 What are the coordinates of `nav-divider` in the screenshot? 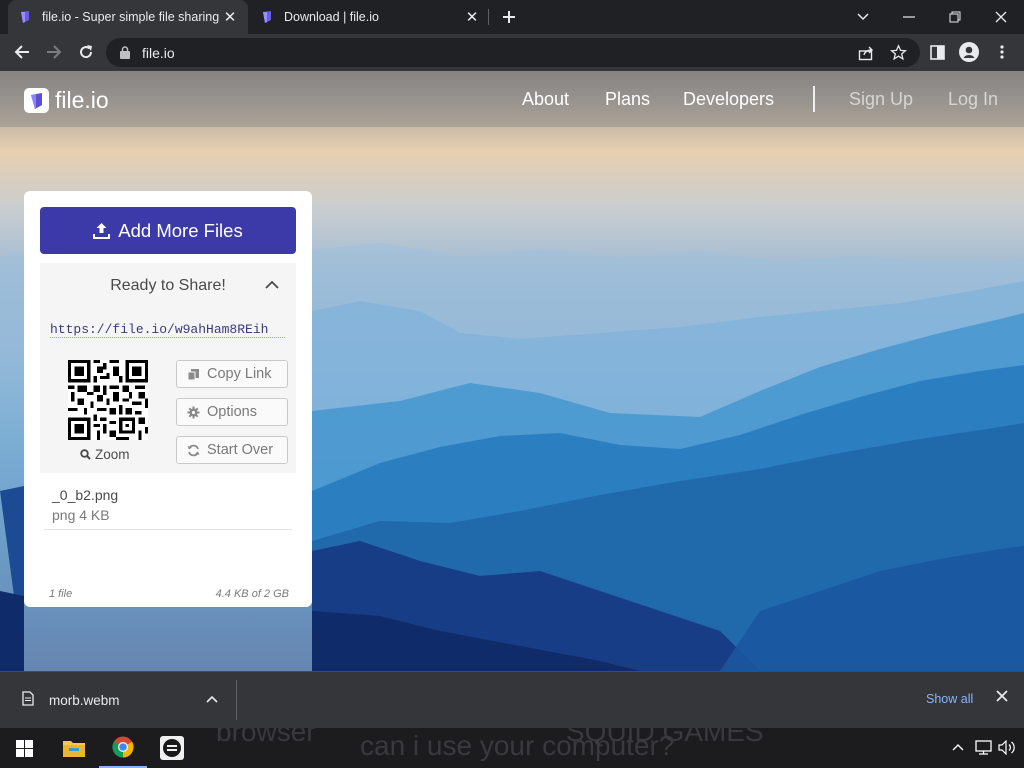 It's located at (814, 99).